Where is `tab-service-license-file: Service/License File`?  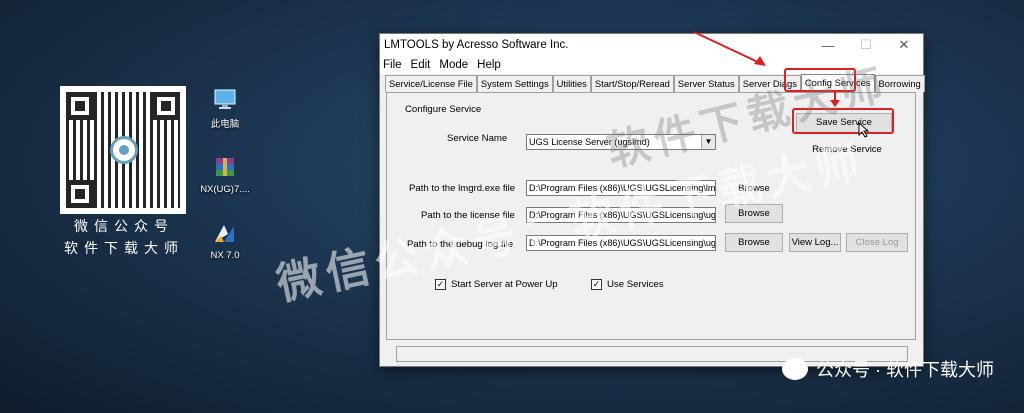
tab-service-license-file: Service/License File is located at coordinates (431, 83).